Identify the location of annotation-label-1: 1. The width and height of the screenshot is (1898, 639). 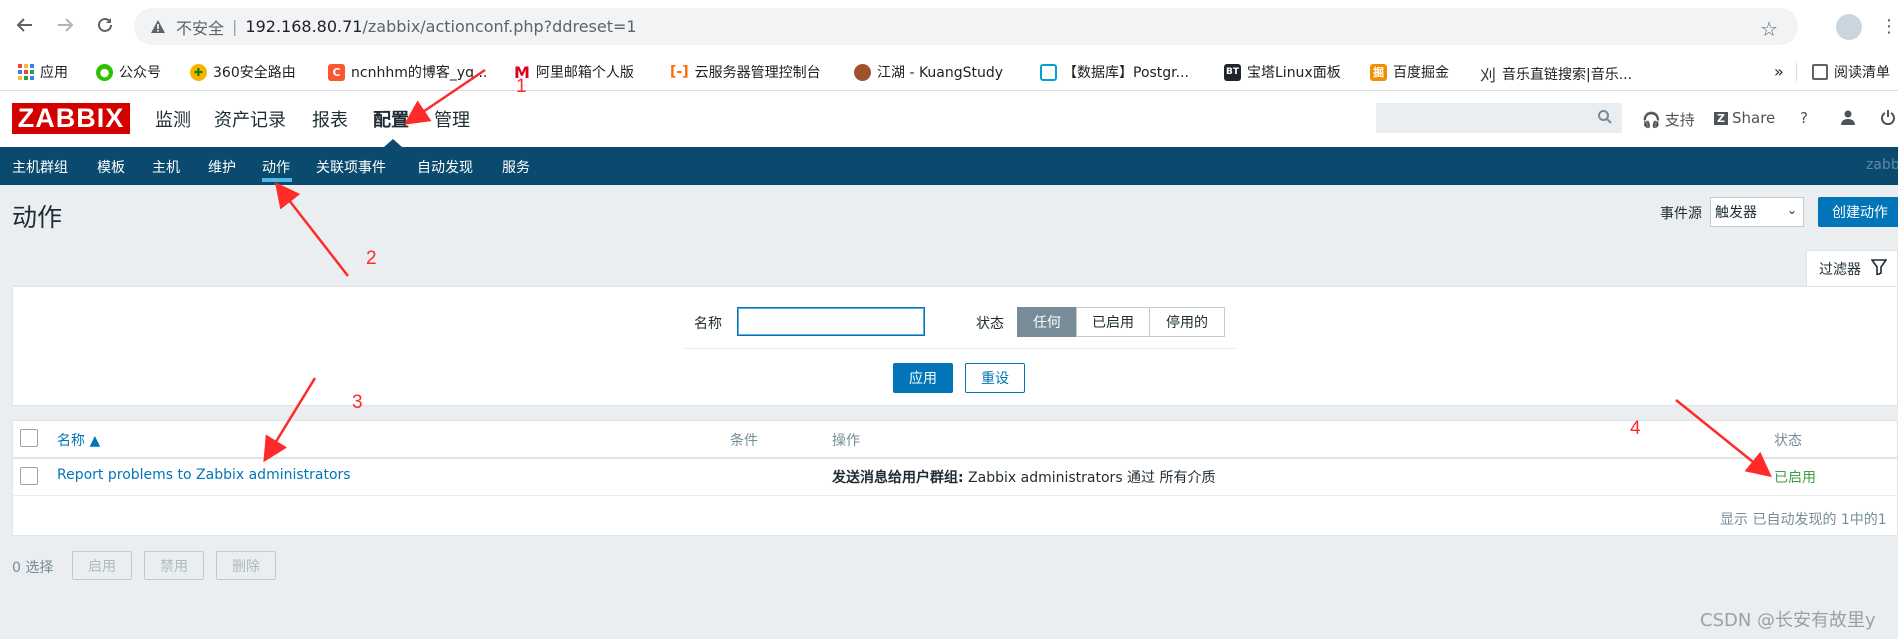
(521, 86).